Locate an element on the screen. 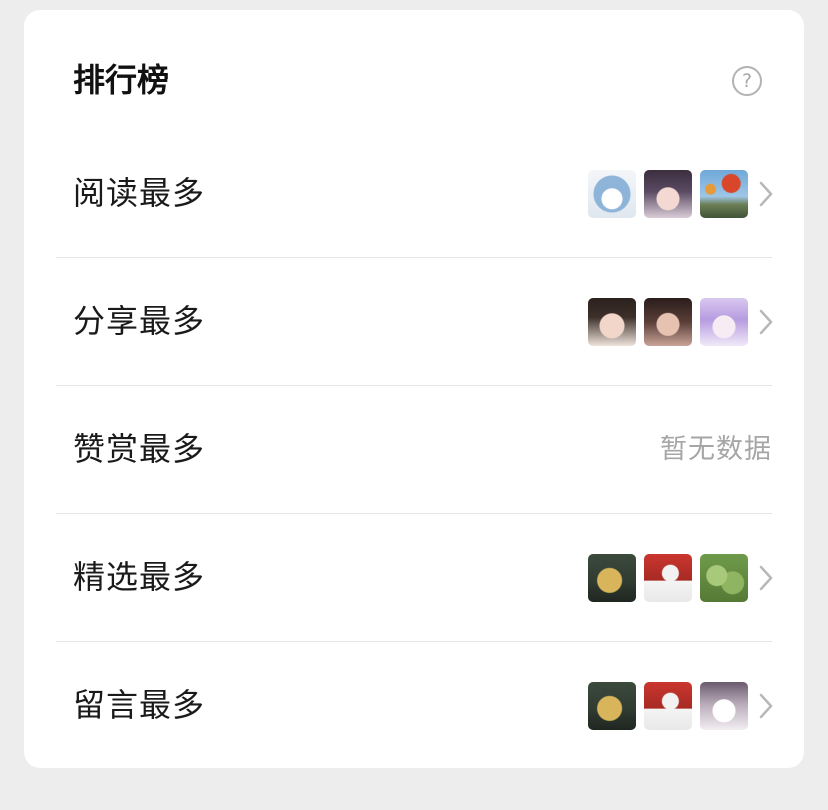  leaderboard-row-most-rewarded: 赞赏最多 暂无数据 is located at coordinates (414, 450).